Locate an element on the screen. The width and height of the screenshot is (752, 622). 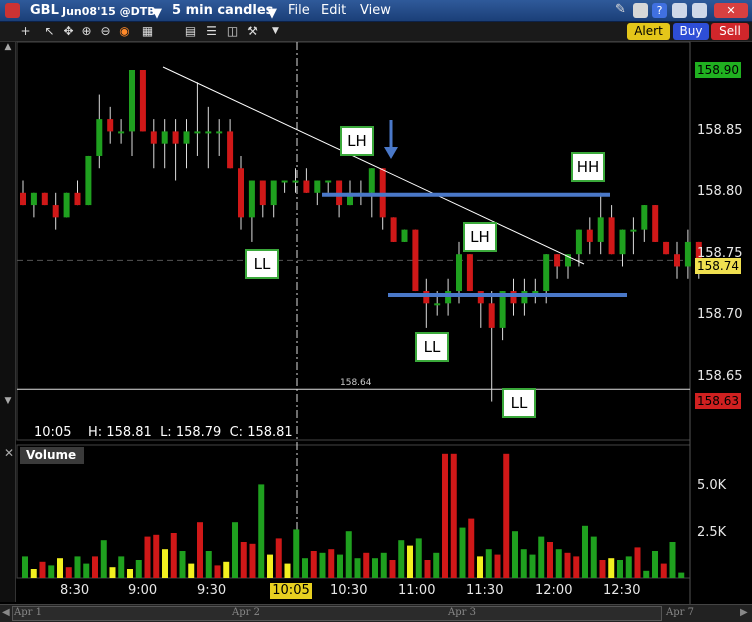
low-price-tag: 158.63 is located at coordinates (718, 401).